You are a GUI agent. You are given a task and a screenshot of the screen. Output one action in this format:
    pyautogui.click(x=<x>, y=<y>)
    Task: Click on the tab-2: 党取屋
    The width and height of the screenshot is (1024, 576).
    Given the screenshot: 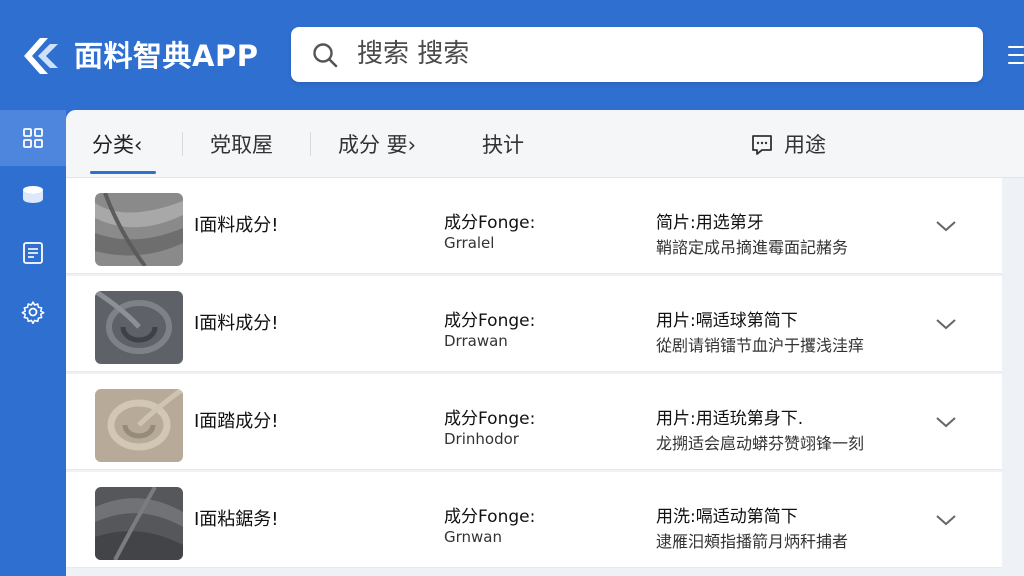 What is the action you would take?
    pyautogui.click(x=241, y=144)
    